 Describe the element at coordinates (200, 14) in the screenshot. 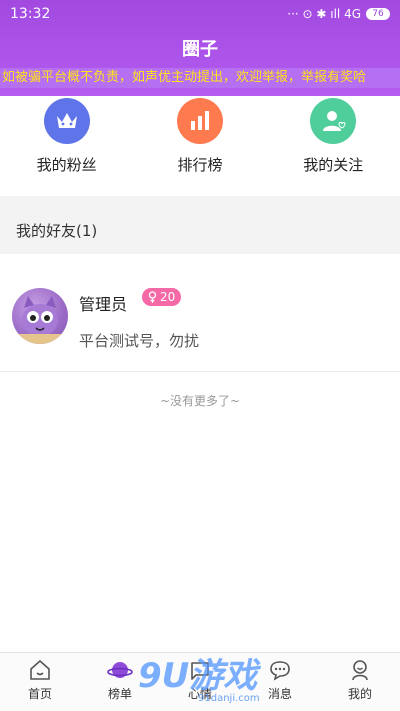

I see `status-bar: 13:32 ··· ⊙ ✱ ıll 4G 76` at that location.